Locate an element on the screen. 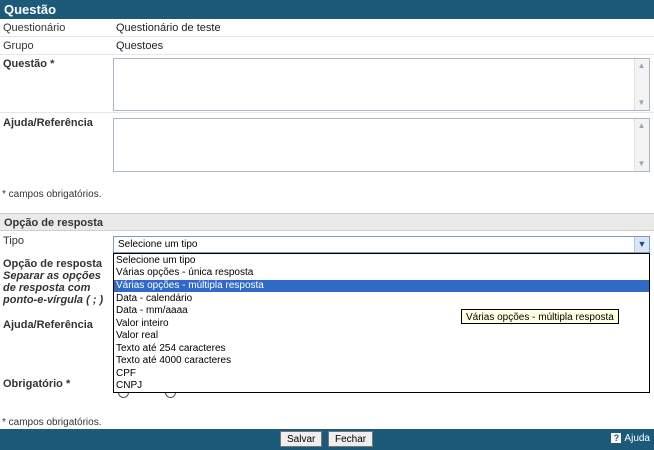  ajuda-row: Ajuda/Referência ▲ ▼ is located at coordinates (327, 143).